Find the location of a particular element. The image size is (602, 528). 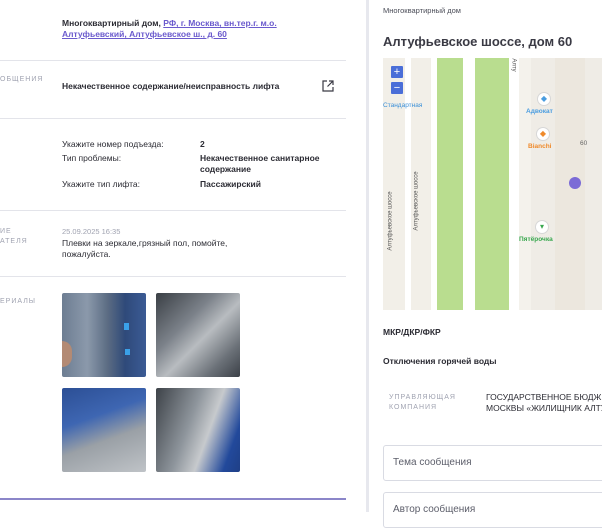

mgmt-label-line2: КОМПАНИЯ is located at coordinates (413, 407).